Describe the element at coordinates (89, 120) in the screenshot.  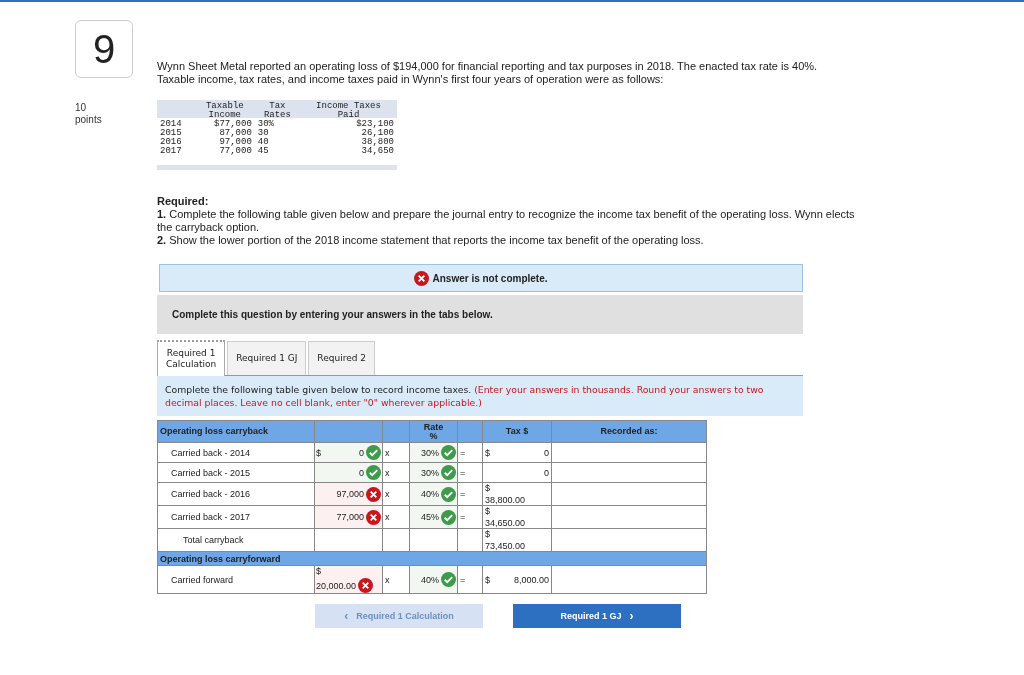
I see `points-label: points` at that location.